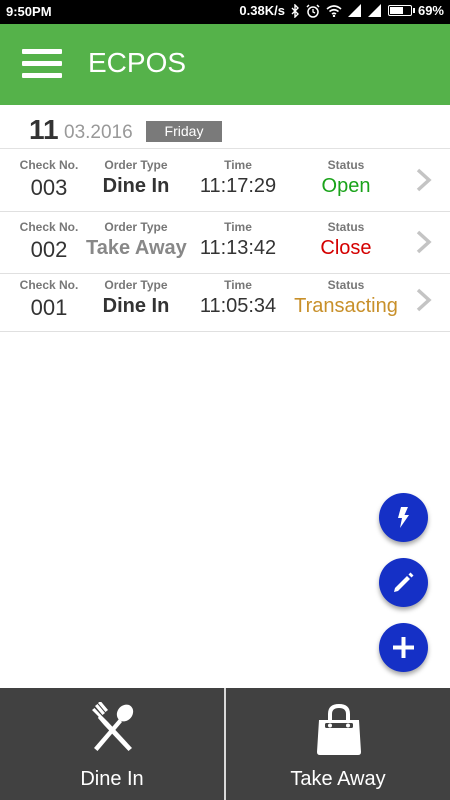 Image resolution: width=450 pixels, height=800 pixels. I want to click on shopping-bag-icon, so click(339, 729).